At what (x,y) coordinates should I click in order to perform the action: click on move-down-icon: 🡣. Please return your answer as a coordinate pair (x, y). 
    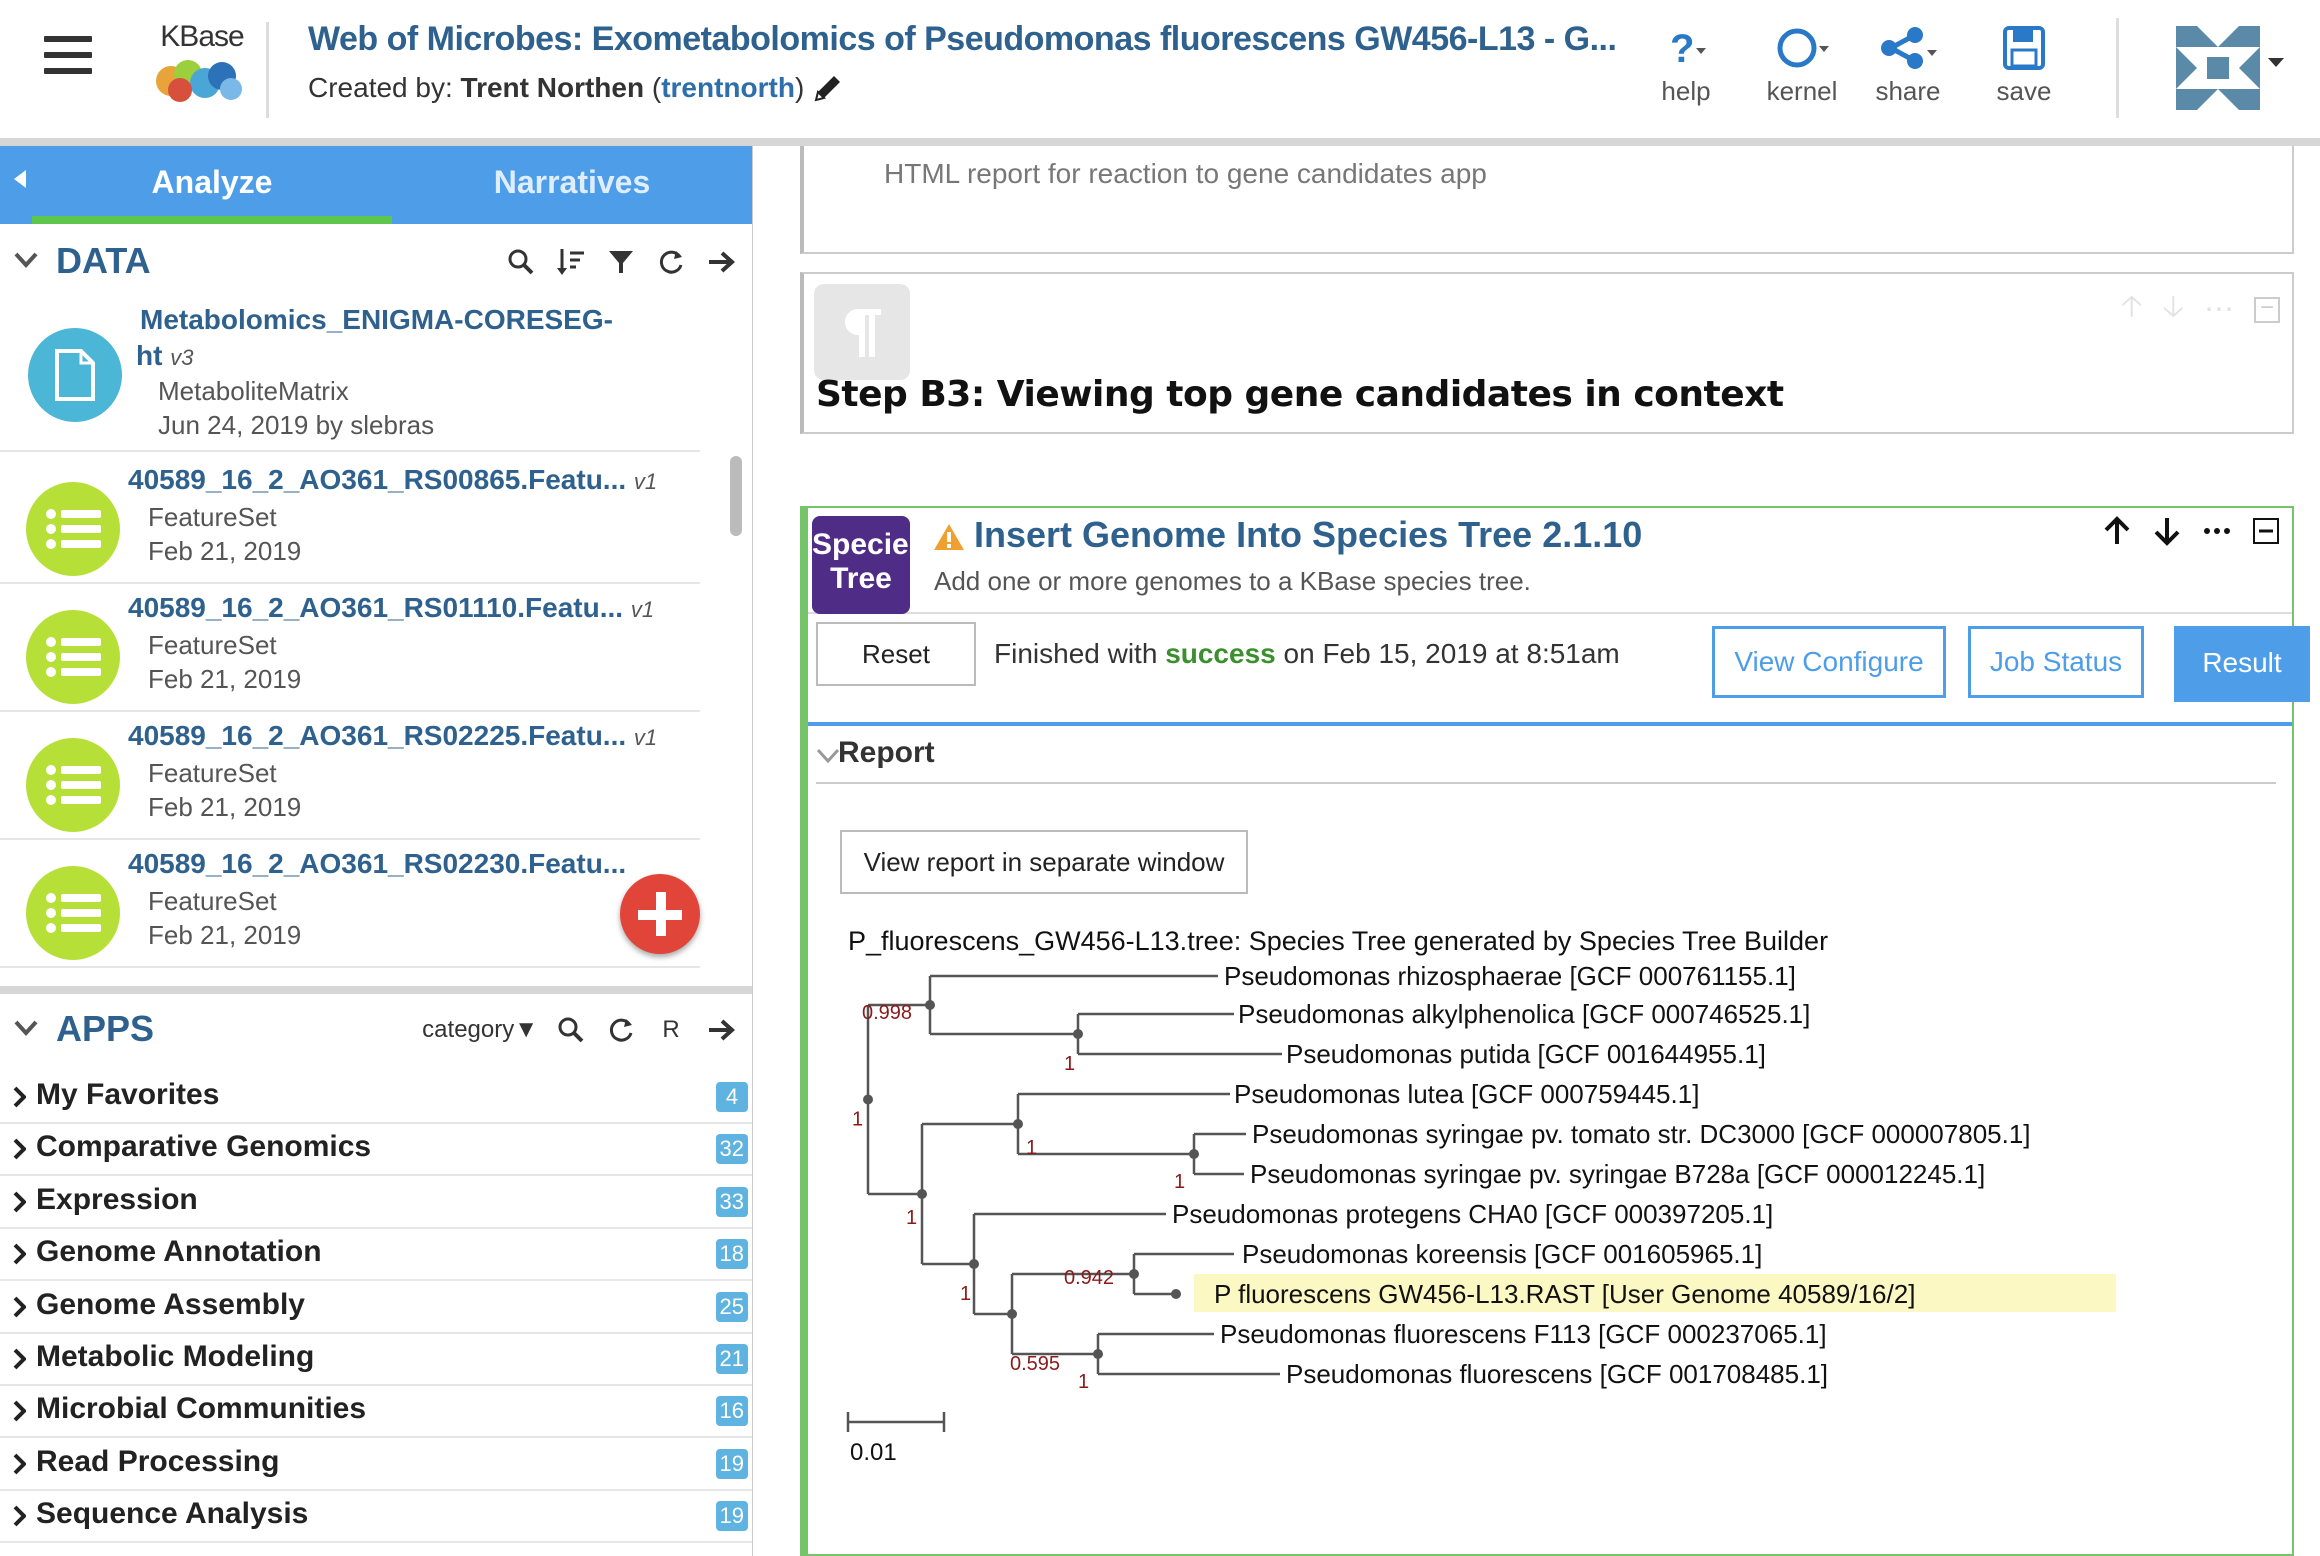
    Looking at the image, I should click on (2173, 309).